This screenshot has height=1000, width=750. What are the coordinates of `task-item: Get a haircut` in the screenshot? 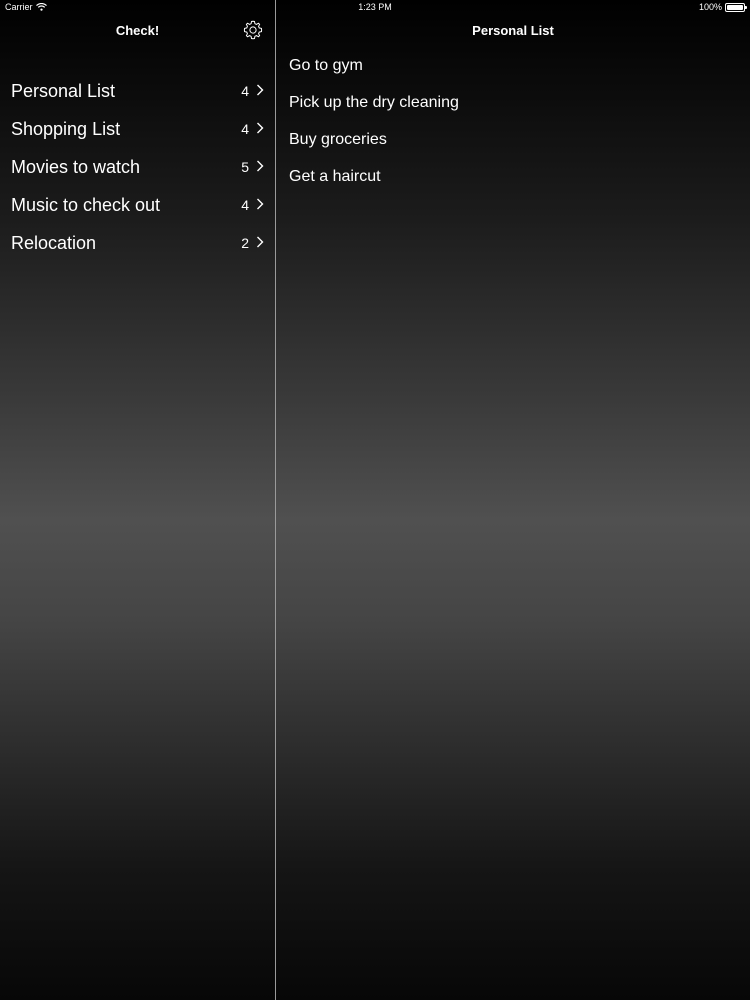 It's located at (374, 176).